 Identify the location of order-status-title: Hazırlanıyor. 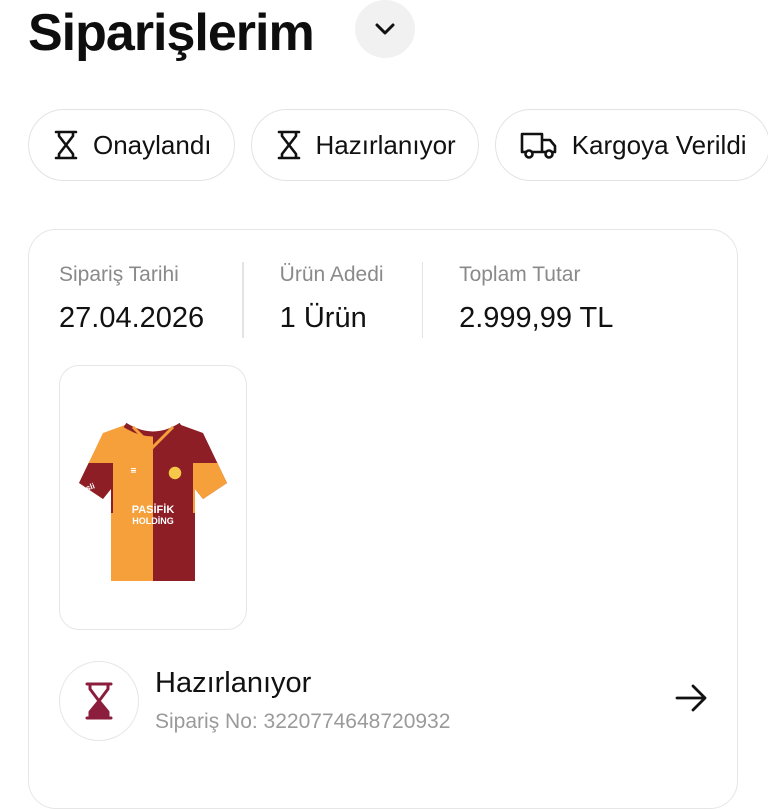
(233, 683).